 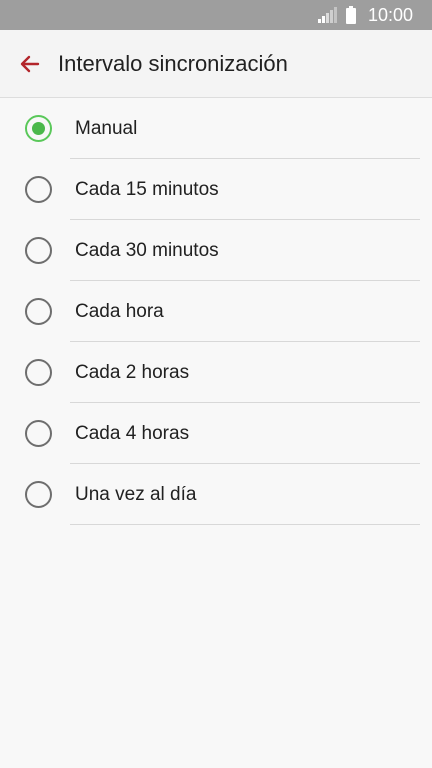 I want to click on radio-selected-icon, so click(x=38, y=128).